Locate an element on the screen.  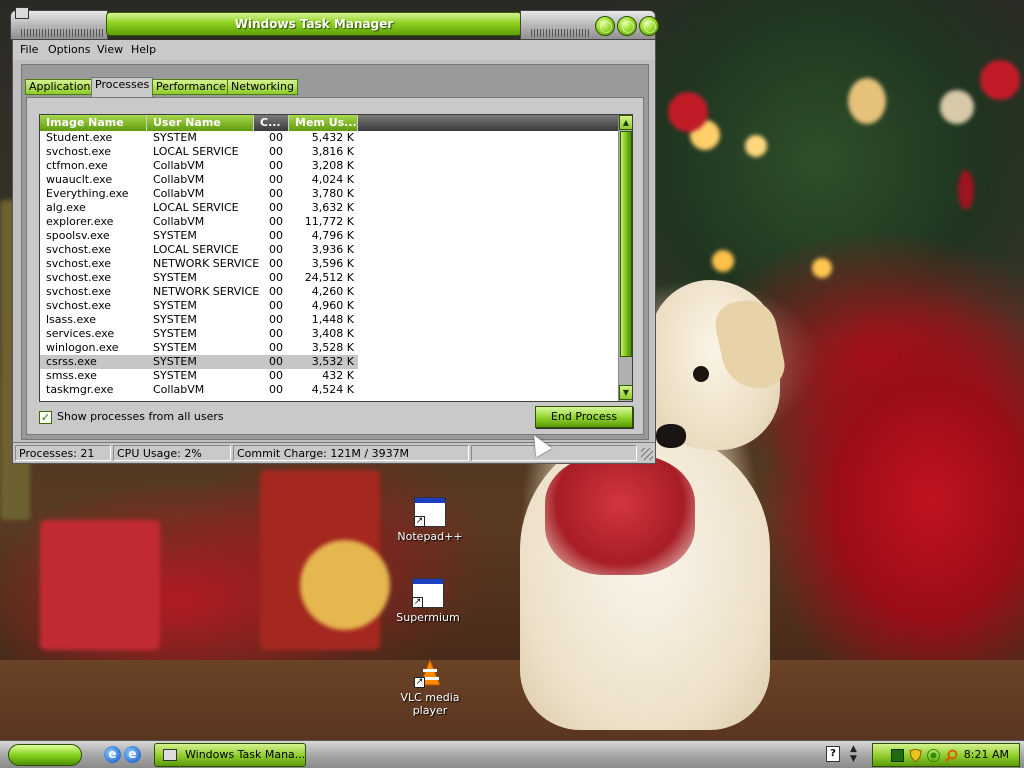
clock: 8:21 AM is located at coordinates (986, 755).